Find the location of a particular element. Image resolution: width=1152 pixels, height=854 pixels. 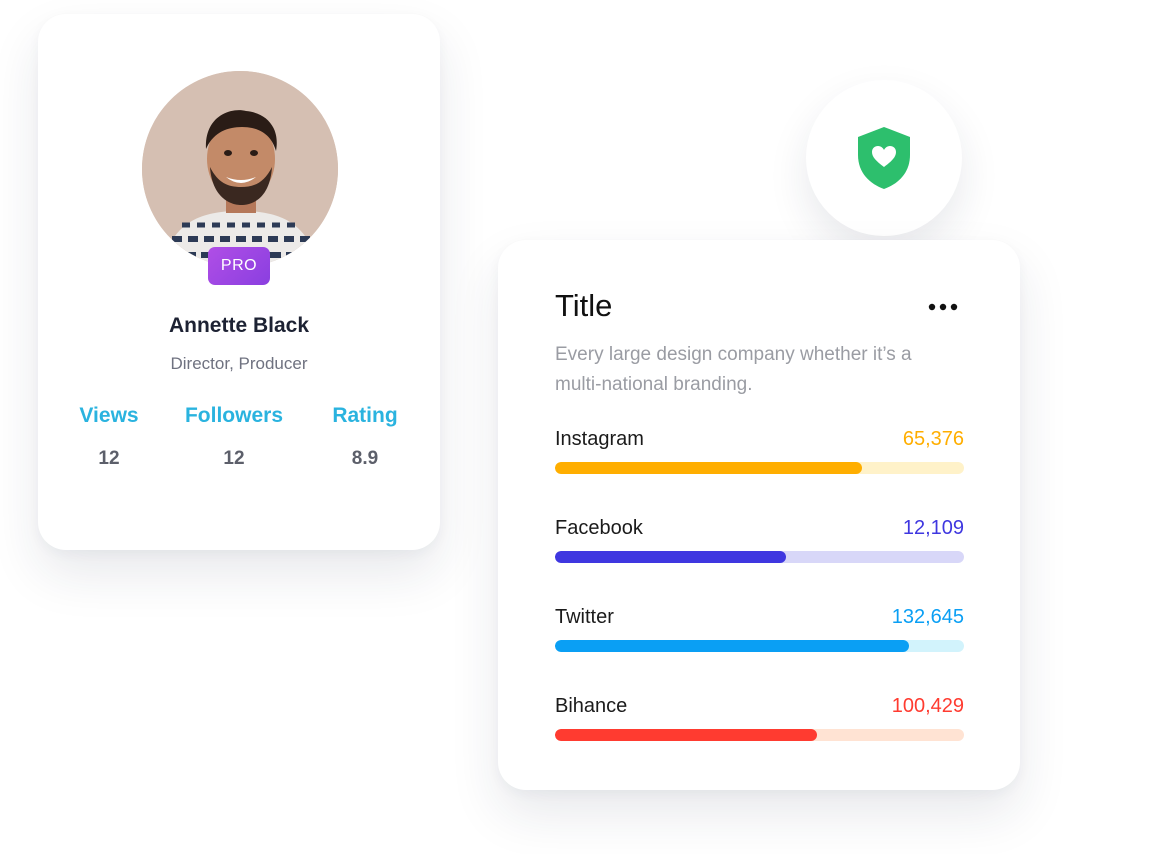

shield-heart-icon is located at coordinates (884, 158).